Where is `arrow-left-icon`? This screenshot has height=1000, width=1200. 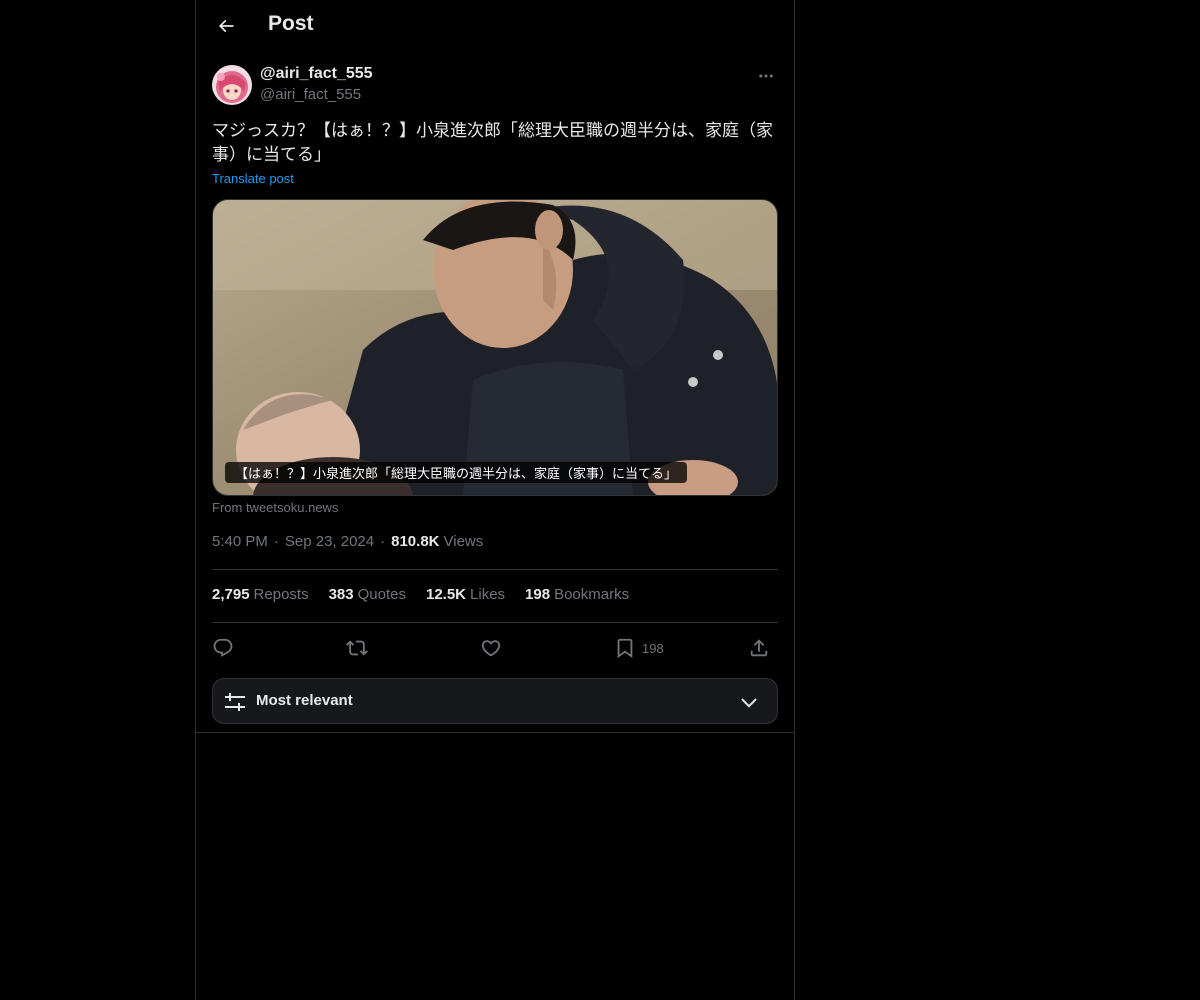
arrow-left-icon is located at coordinates (226, 26).